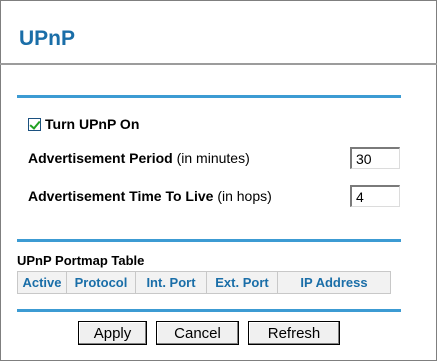  Describe the element at coordinates (209, 96) in the screenshot. I see `section-divider-top` at that location.